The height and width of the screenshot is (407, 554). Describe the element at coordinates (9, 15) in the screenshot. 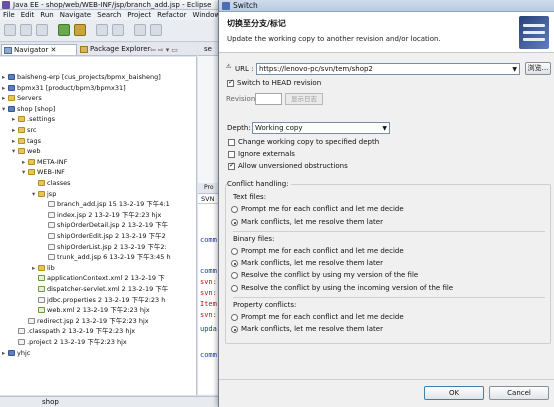

I see `menu-file: File` at that location.